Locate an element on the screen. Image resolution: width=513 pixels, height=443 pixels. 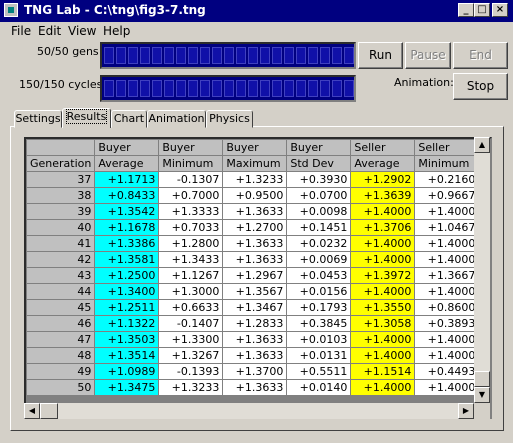
table-cell: +1.1514 is located at coordinates (383, 371).